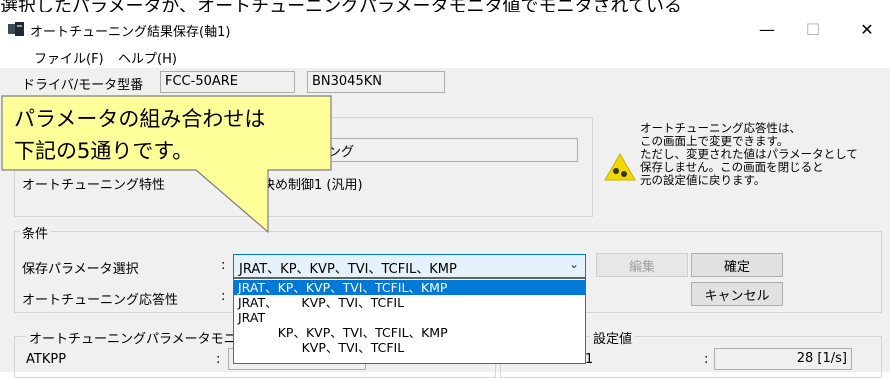 The height and width of the screenshot is (378, 890). What do you see at coordinates (445, 56) in the screenshot?
I see `menu-bar: ファイル(F) ヘルプ(H)` at bounding box center [445, 56].